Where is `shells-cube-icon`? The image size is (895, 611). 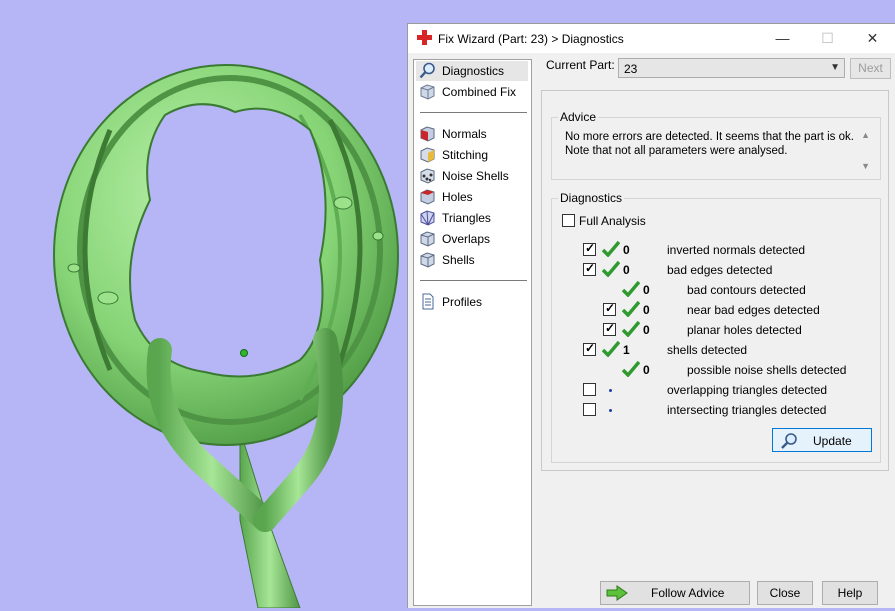
shells-cube-icon is located at coordinates (427, 260).